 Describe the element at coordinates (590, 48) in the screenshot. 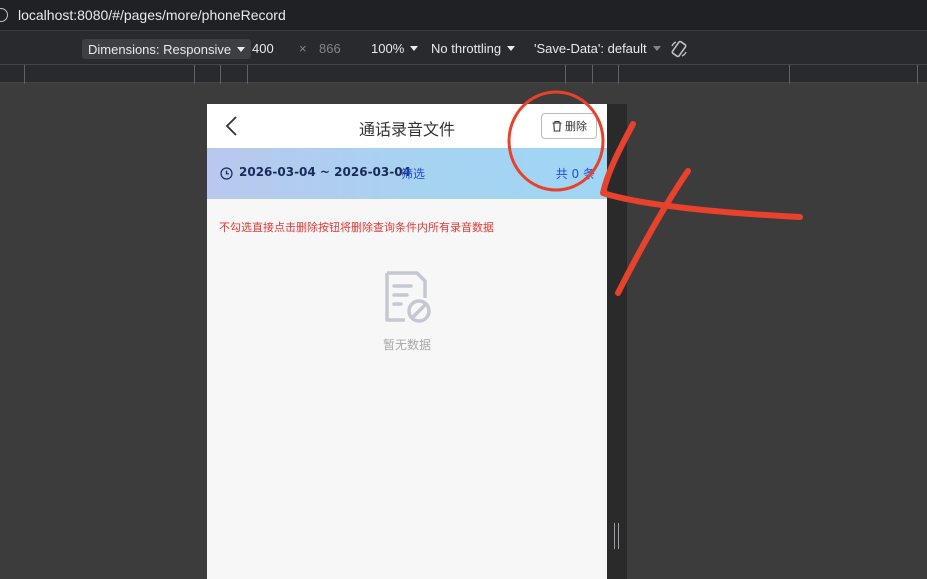

I see `save-data-label: 'Save-Data': default` at that location.